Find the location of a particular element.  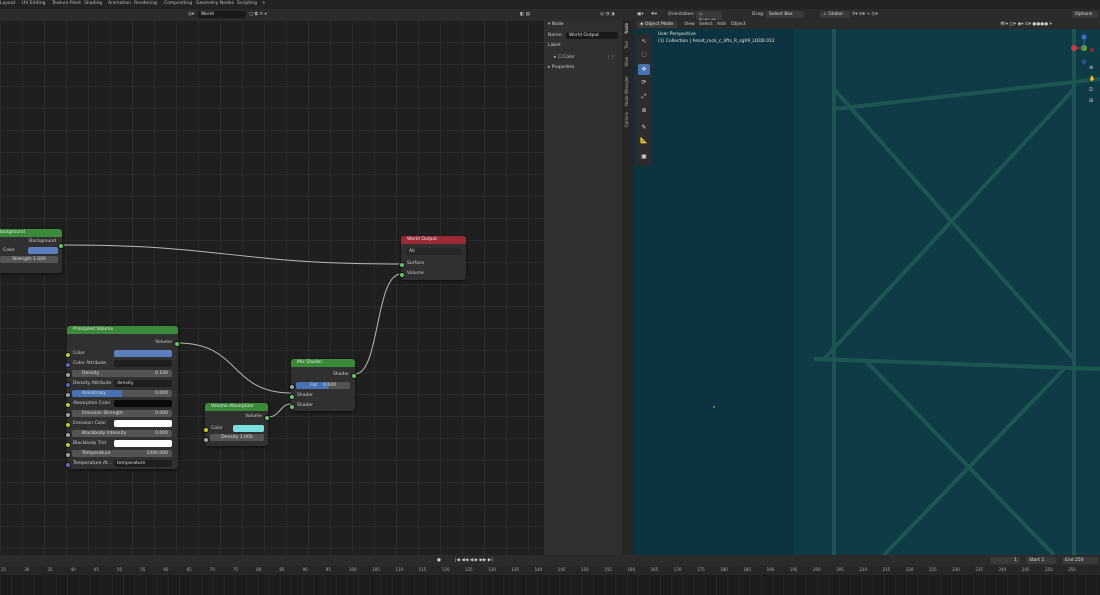

target-dropdown: All is located at coordinates (434, 251).